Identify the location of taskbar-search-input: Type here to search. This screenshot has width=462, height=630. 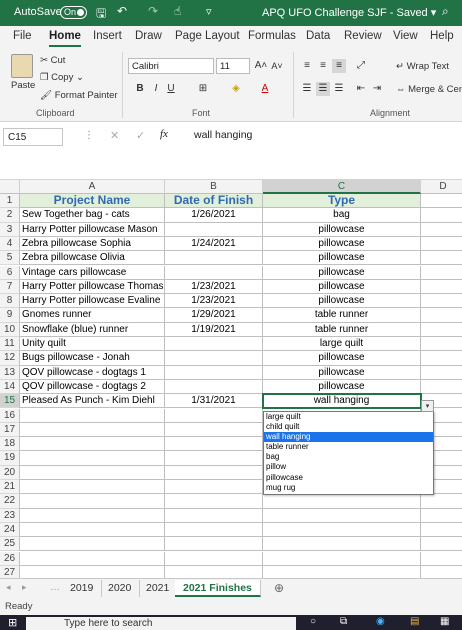
(161, 623).